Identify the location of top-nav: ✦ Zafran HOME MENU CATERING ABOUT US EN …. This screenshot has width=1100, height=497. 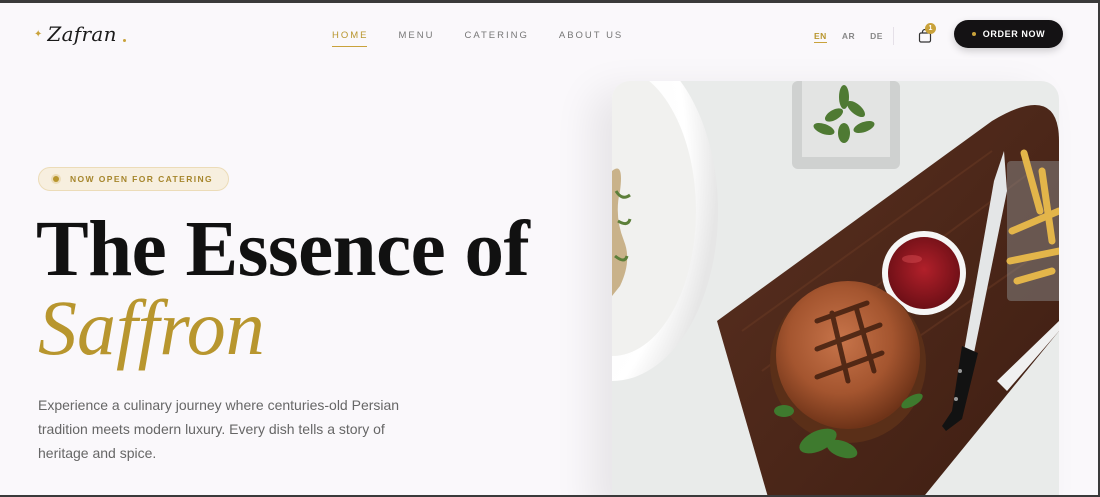
(549, 35).